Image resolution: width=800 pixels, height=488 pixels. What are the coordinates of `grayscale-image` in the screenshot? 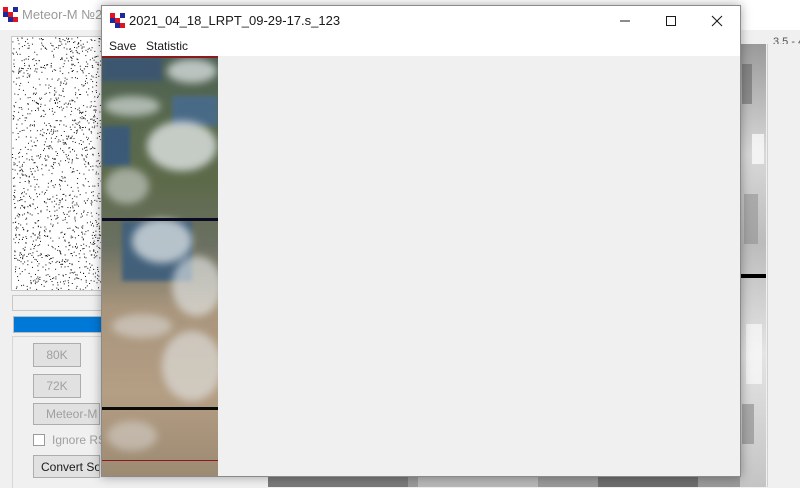 It's located at (753, 265).